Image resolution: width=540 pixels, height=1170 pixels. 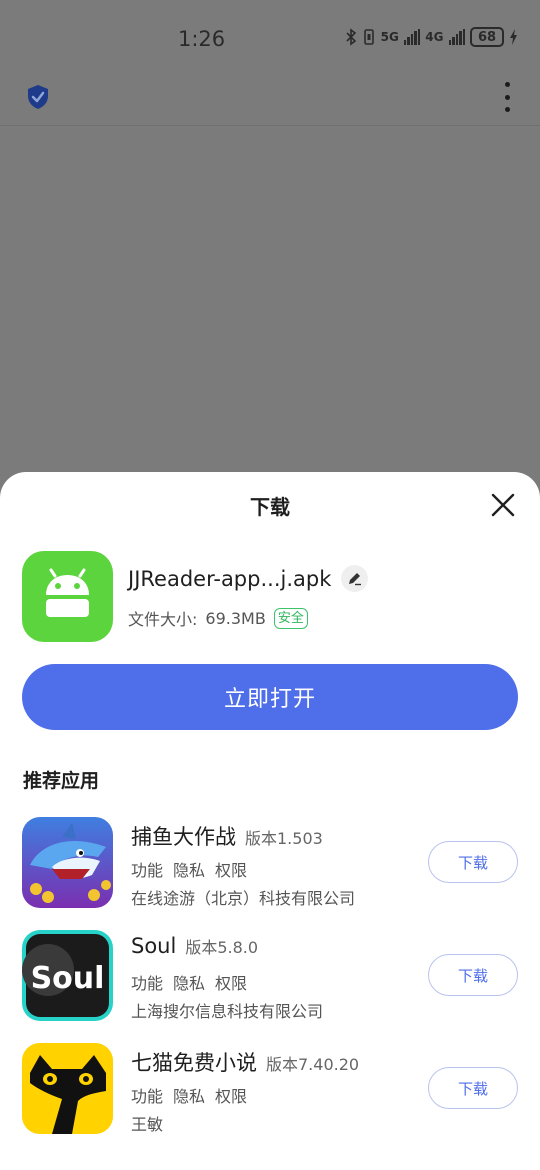 What do you see at coordinates (270, 1093) in the screenshot?
I see `app-item: 七猫免费小说 版本7.40.20 功能 隐私 权限 王敏 下载` at bounding box center [270, 1093].